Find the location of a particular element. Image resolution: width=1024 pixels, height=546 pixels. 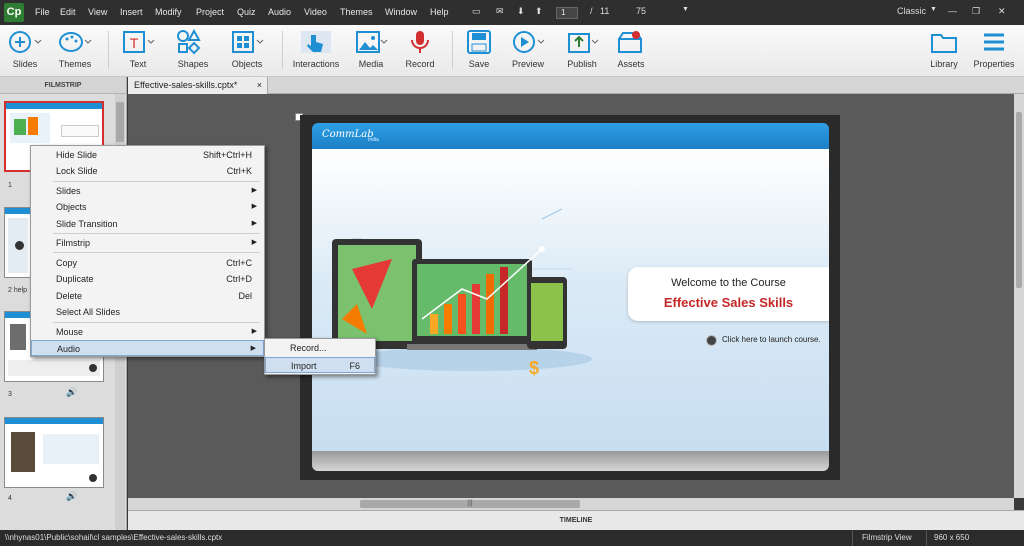

menu-filmstrip: Filmstrip ▶ is located at coordinates (147, 243).